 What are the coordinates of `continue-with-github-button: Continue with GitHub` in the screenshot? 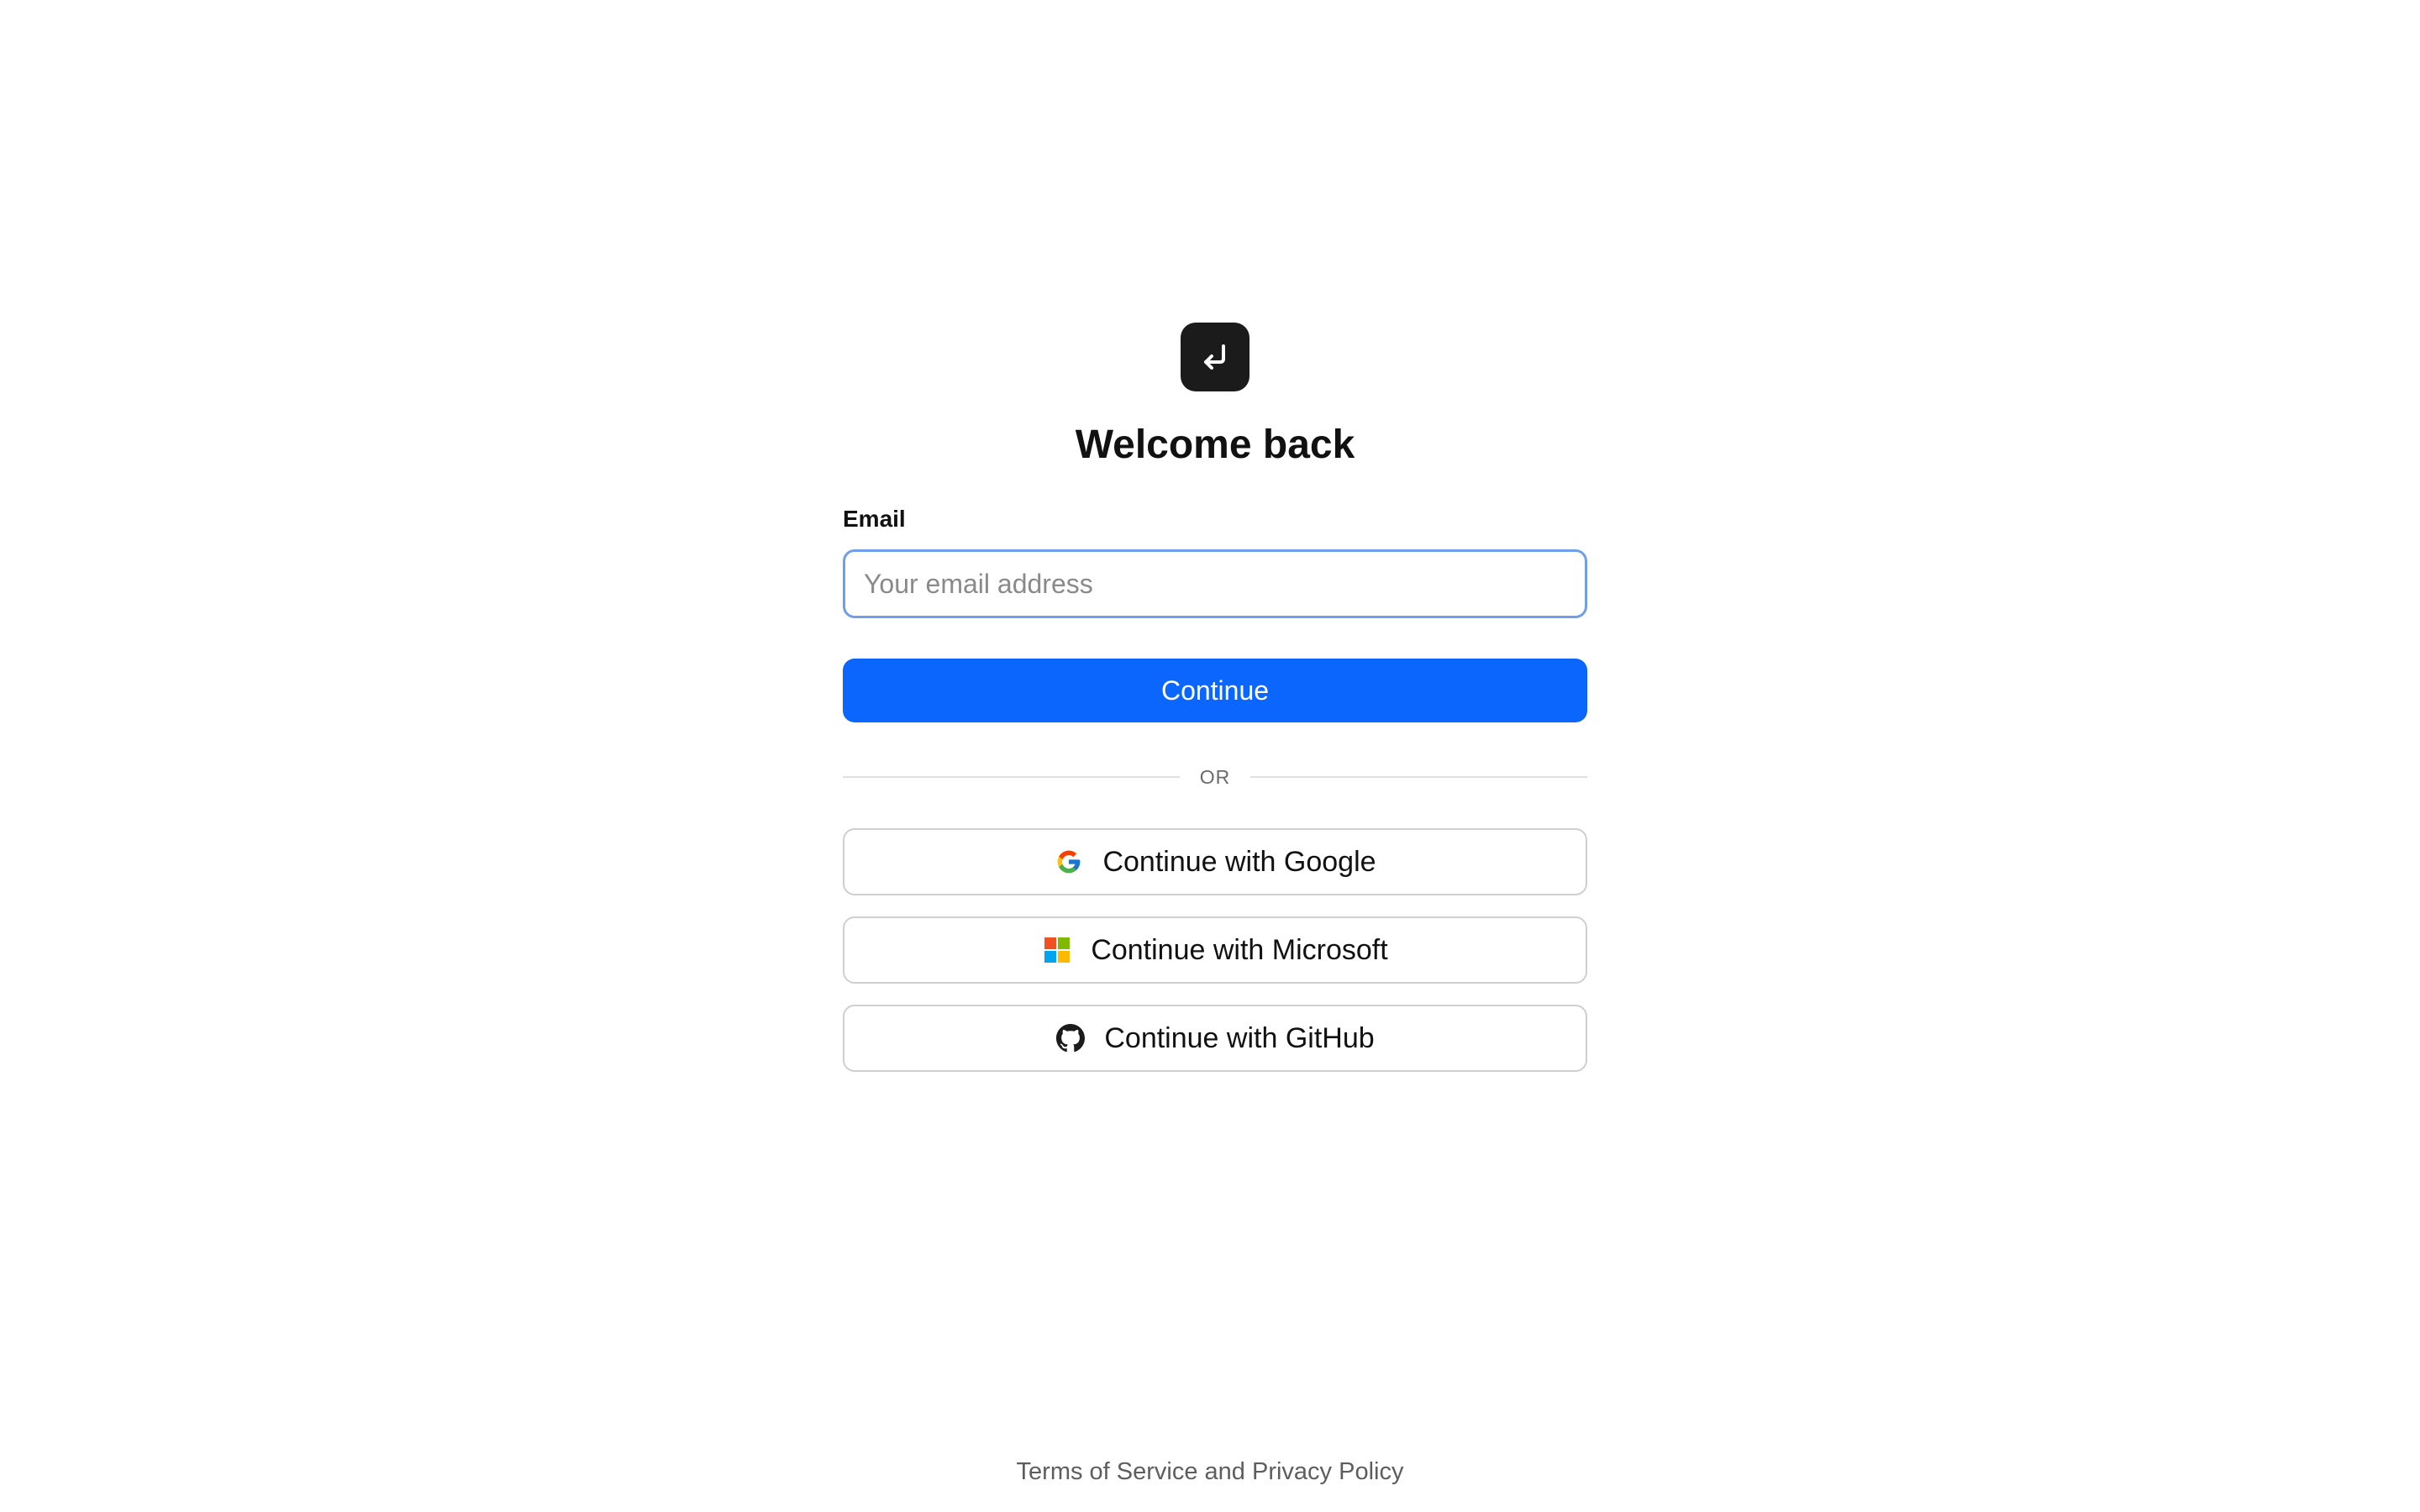 It's located at (1215, 1038).